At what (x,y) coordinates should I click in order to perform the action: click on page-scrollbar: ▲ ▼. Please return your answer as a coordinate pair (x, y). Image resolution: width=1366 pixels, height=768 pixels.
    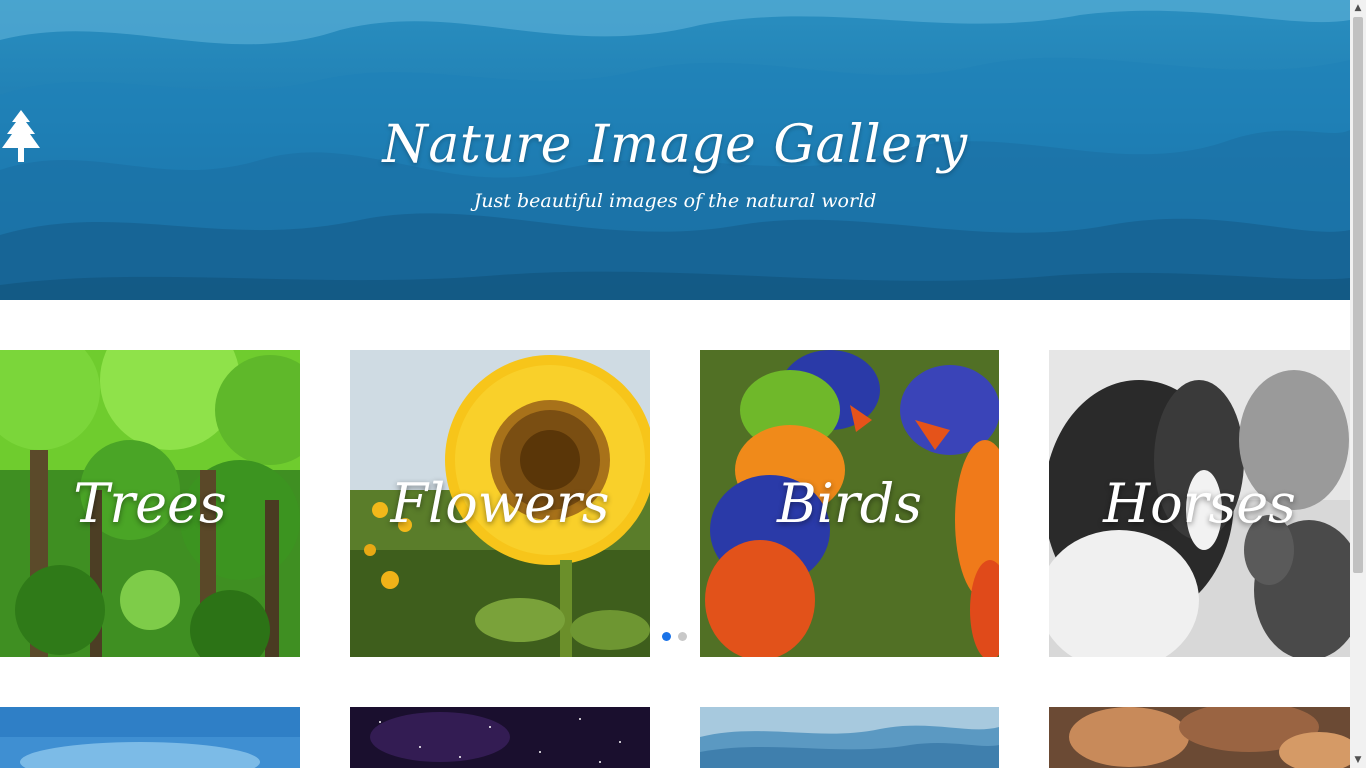
    Looking at the image, I should click on (1358, 384).